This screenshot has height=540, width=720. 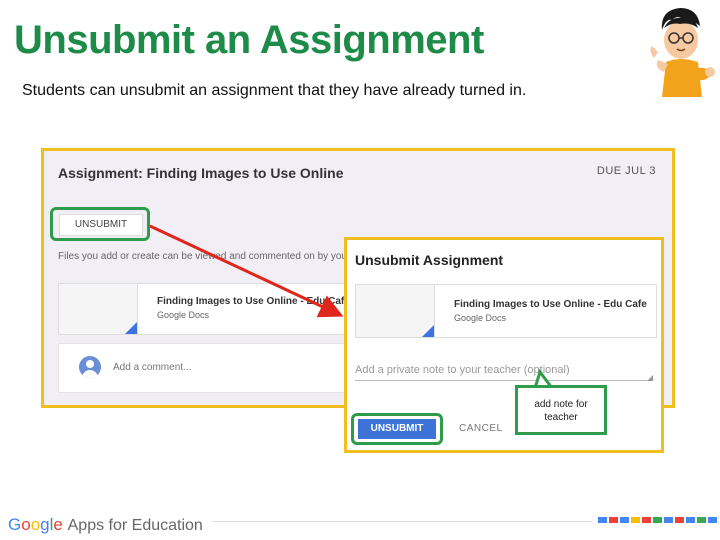 What do you see at coordinates (98, 309) in the screenshot?
I see `file-thumbnail` at bounding box center [98, 309].